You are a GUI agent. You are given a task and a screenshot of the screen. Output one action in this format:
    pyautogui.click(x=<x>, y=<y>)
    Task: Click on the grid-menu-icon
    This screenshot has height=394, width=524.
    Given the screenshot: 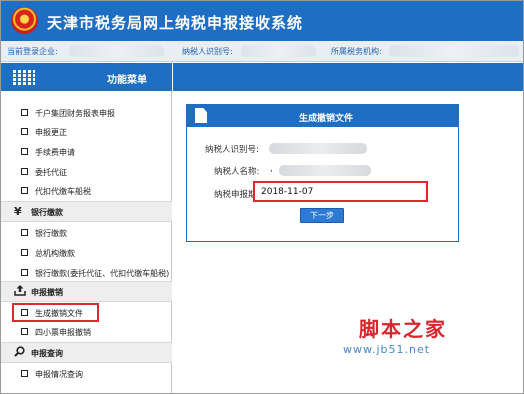 What is the action you would take?
    pyautogui.click(x=24, y=77)
    